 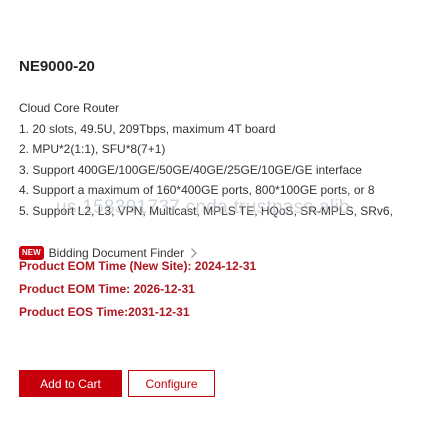 I want to click on product-title: NE9000-20, so click(x=57, y=66).